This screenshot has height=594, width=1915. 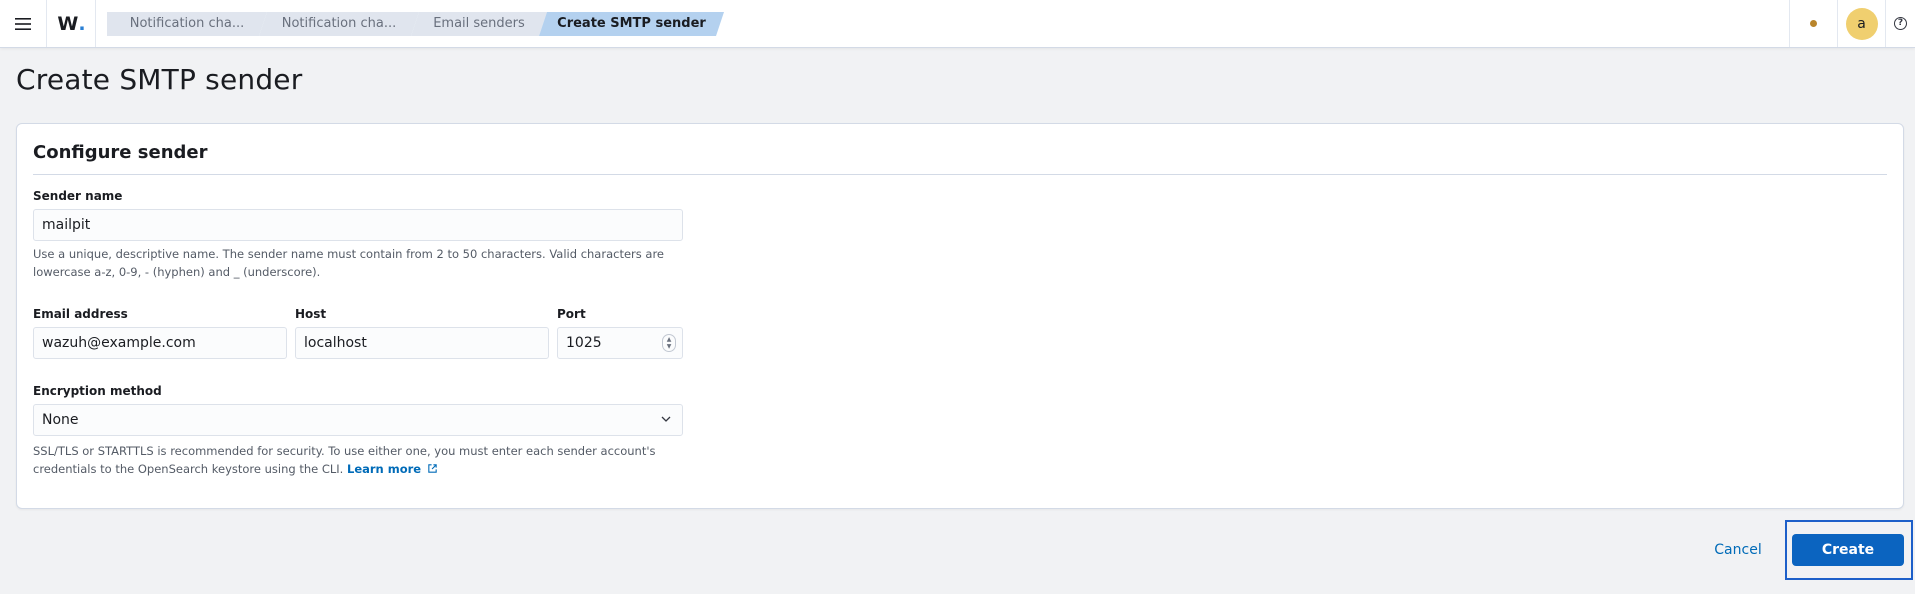 I want to click on host-label: Host, so click(x=311, y=314).